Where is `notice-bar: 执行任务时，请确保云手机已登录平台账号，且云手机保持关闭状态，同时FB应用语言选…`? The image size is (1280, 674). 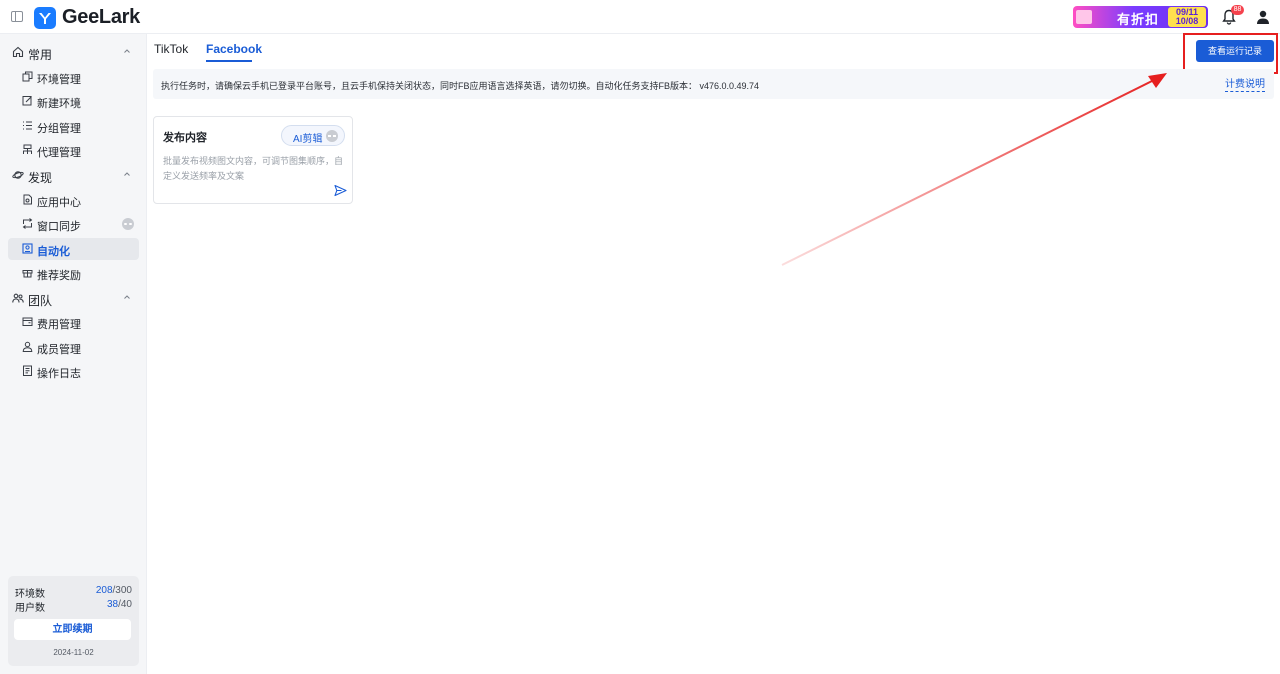 notice-bar: 执行任务时，请确保云手机已登录平台账号，且云手机保持关闭状态，同时FB应用语言选… is located at coordinates (713, 84).